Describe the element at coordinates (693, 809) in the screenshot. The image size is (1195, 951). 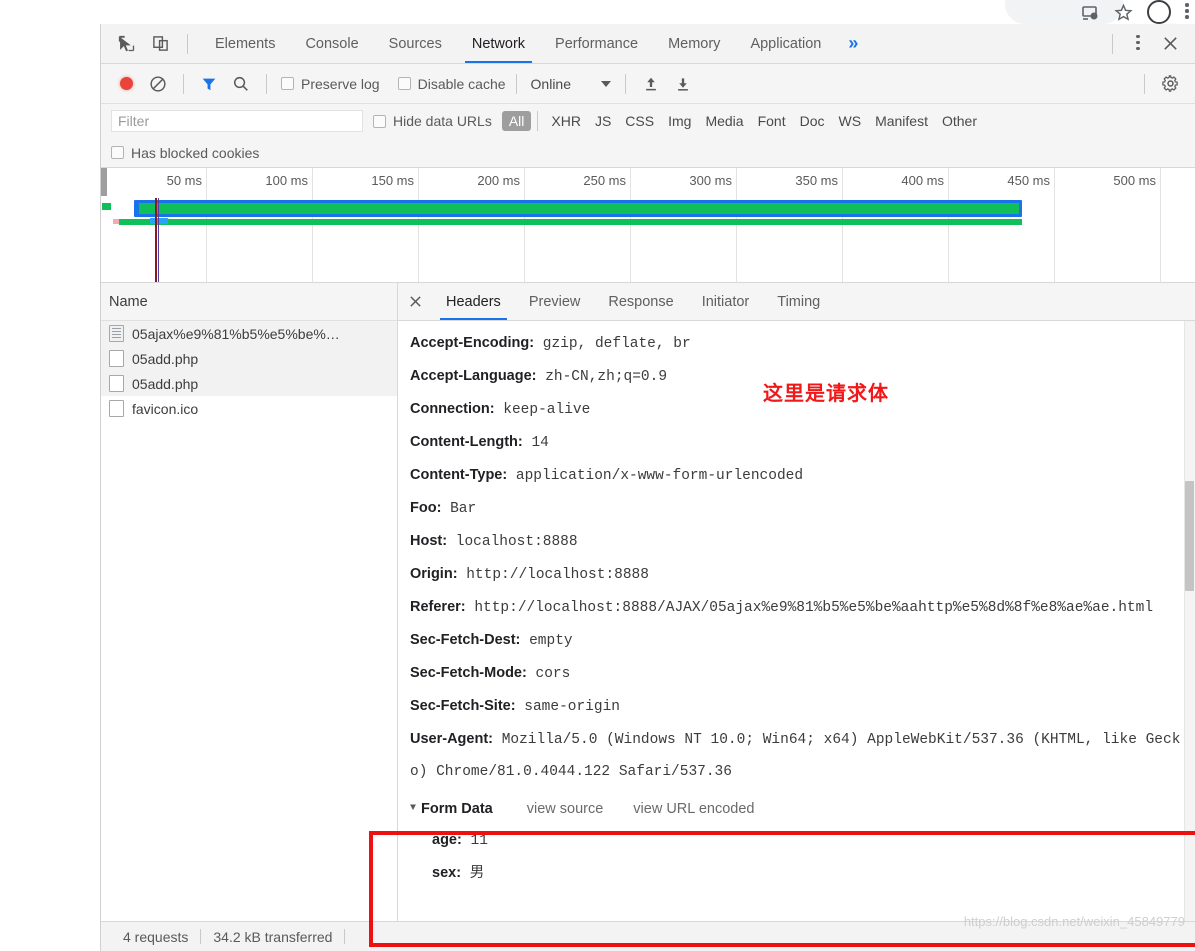
I see `view-url-encoded-link: view URL encoded` at that location.